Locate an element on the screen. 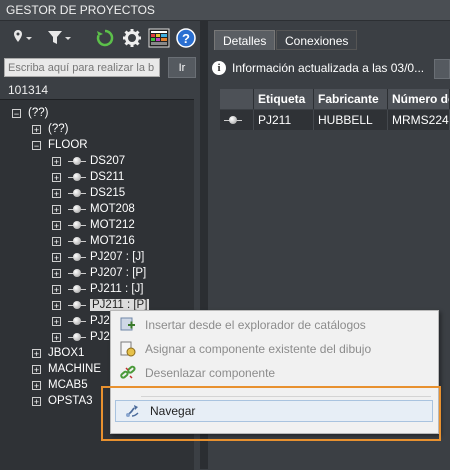  menu-item-label: Navegar is located at coordinates (173, 411).